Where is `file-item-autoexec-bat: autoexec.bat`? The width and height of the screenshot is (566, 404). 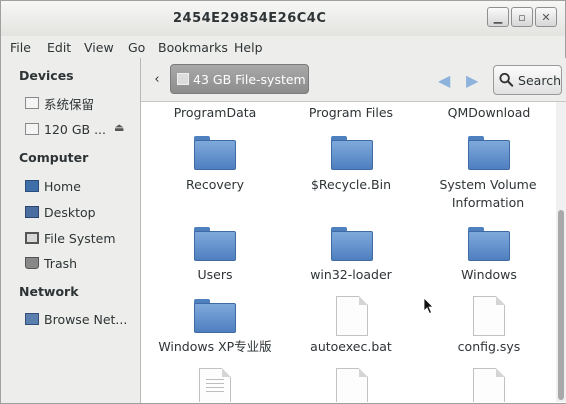 file-item-autoexec-bat: autoexec.bat is located at coordinates (351, 347).